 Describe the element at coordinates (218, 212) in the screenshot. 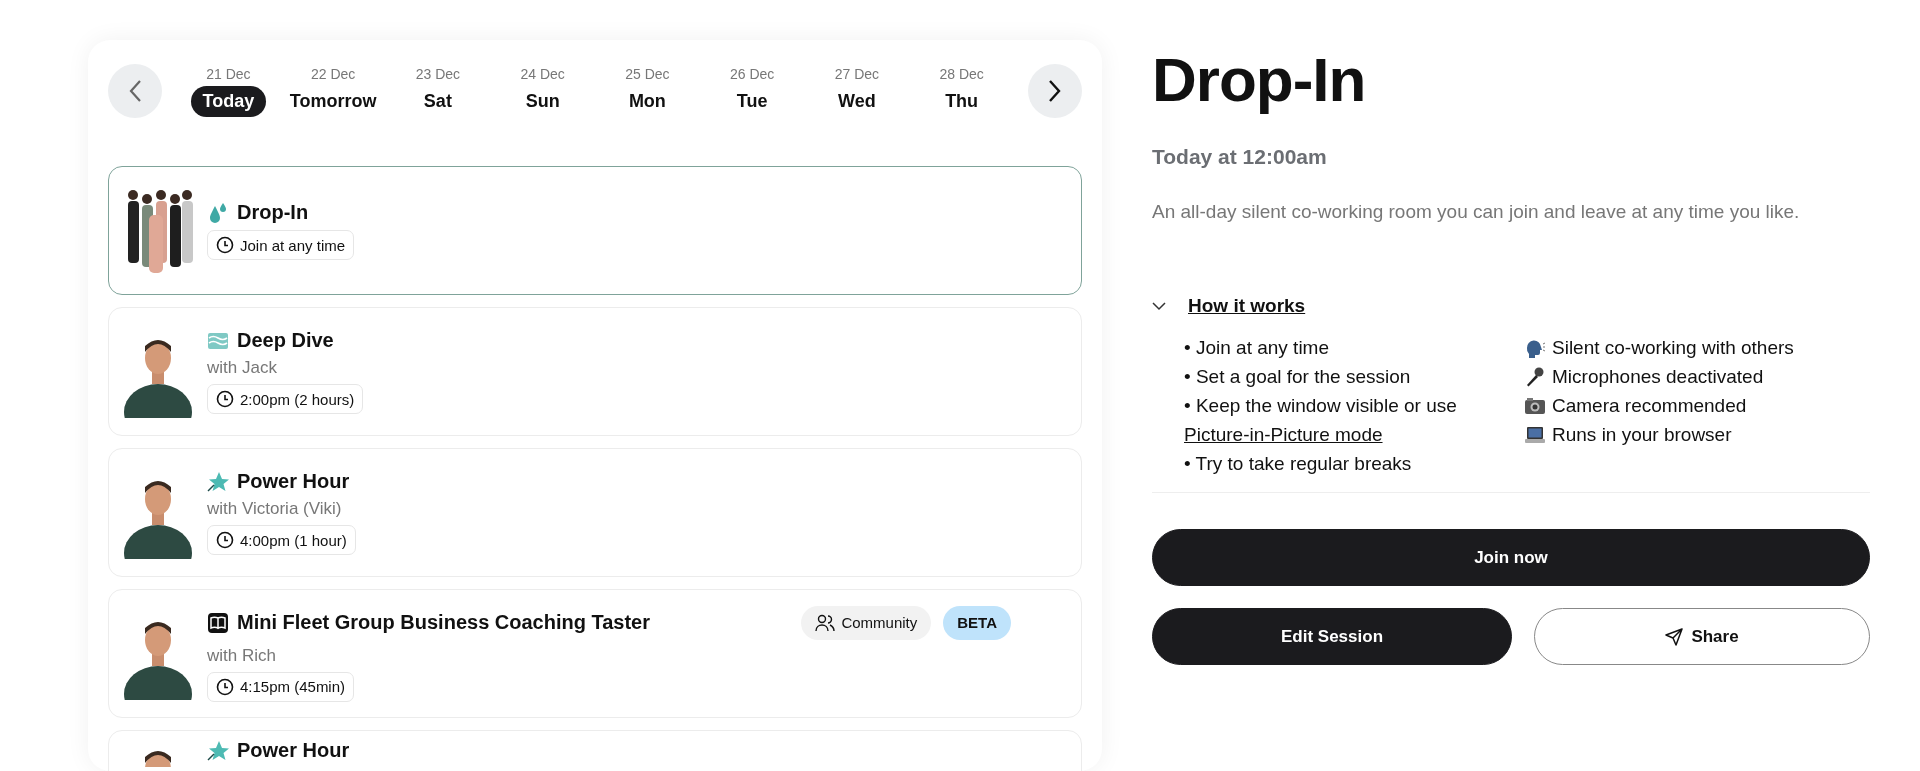

I see `droplets-icon` at that location.